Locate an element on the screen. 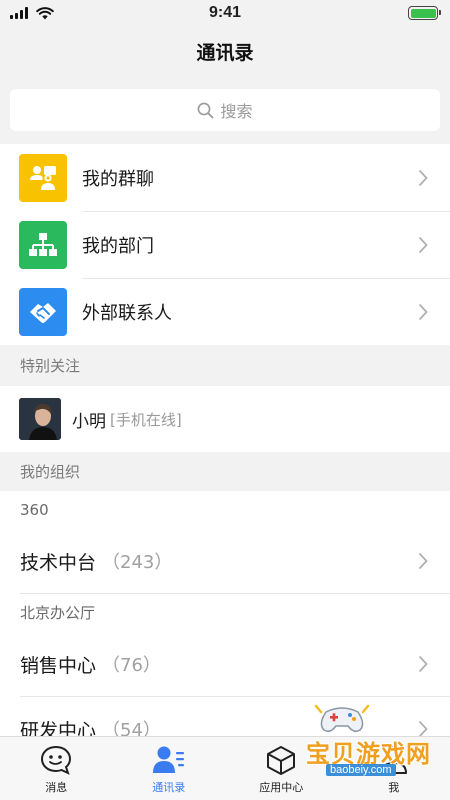 Image resolution: width=450 pixels, height=800 pixels. entry-my-department: 我的部门 is located at coordinates (225, 244).